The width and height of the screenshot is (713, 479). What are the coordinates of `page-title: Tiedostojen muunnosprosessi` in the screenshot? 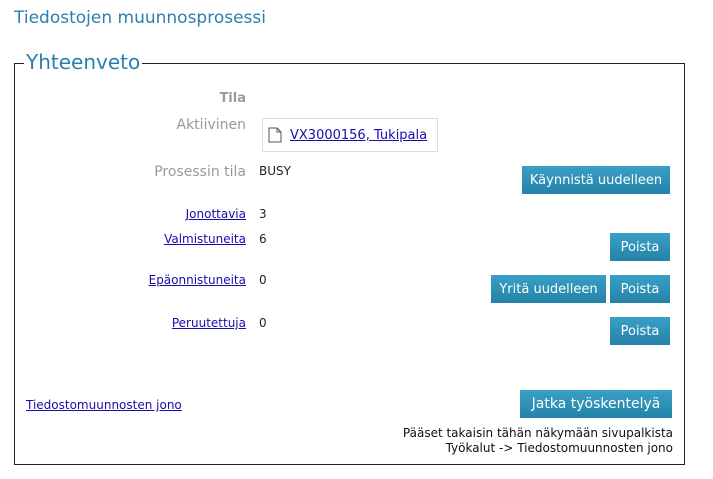 It's located at (140, 18).